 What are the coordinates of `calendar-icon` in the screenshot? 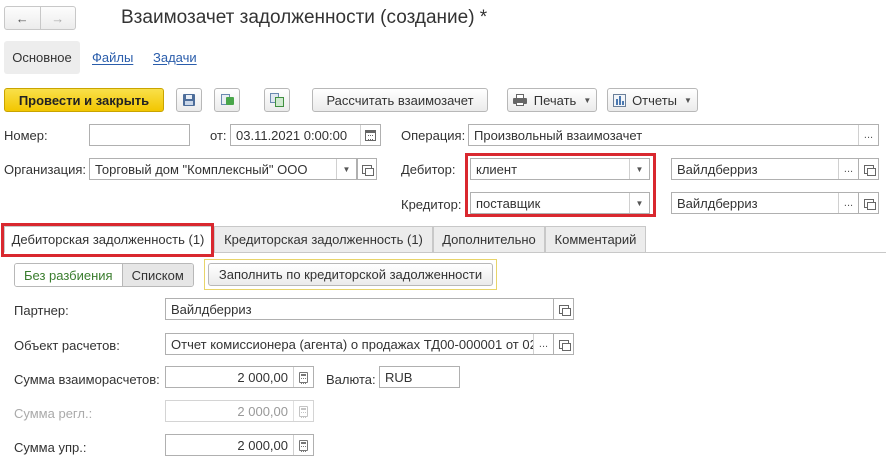 It's located at (370, 135).